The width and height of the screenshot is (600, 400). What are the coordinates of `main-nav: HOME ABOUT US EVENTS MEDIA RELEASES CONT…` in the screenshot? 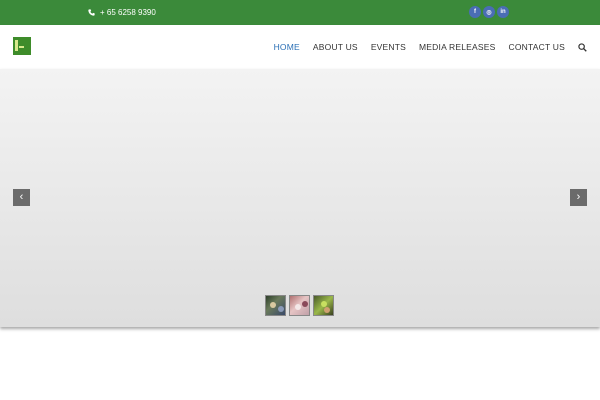 It's located at (424, 47).